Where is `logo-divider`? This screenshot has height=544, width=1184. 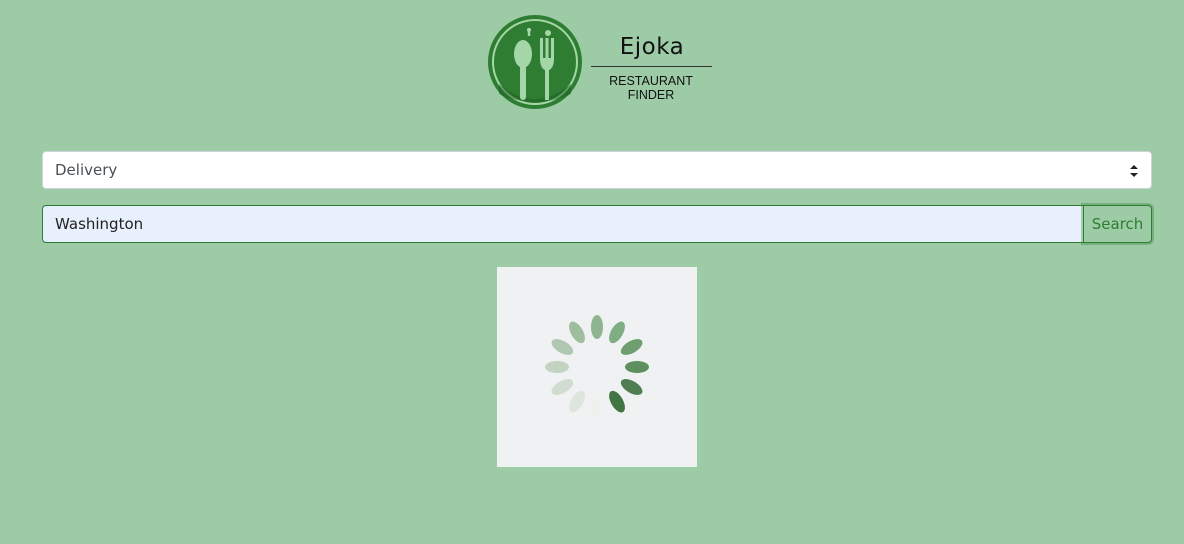 logo-divider is located at coordinates (651, 66).